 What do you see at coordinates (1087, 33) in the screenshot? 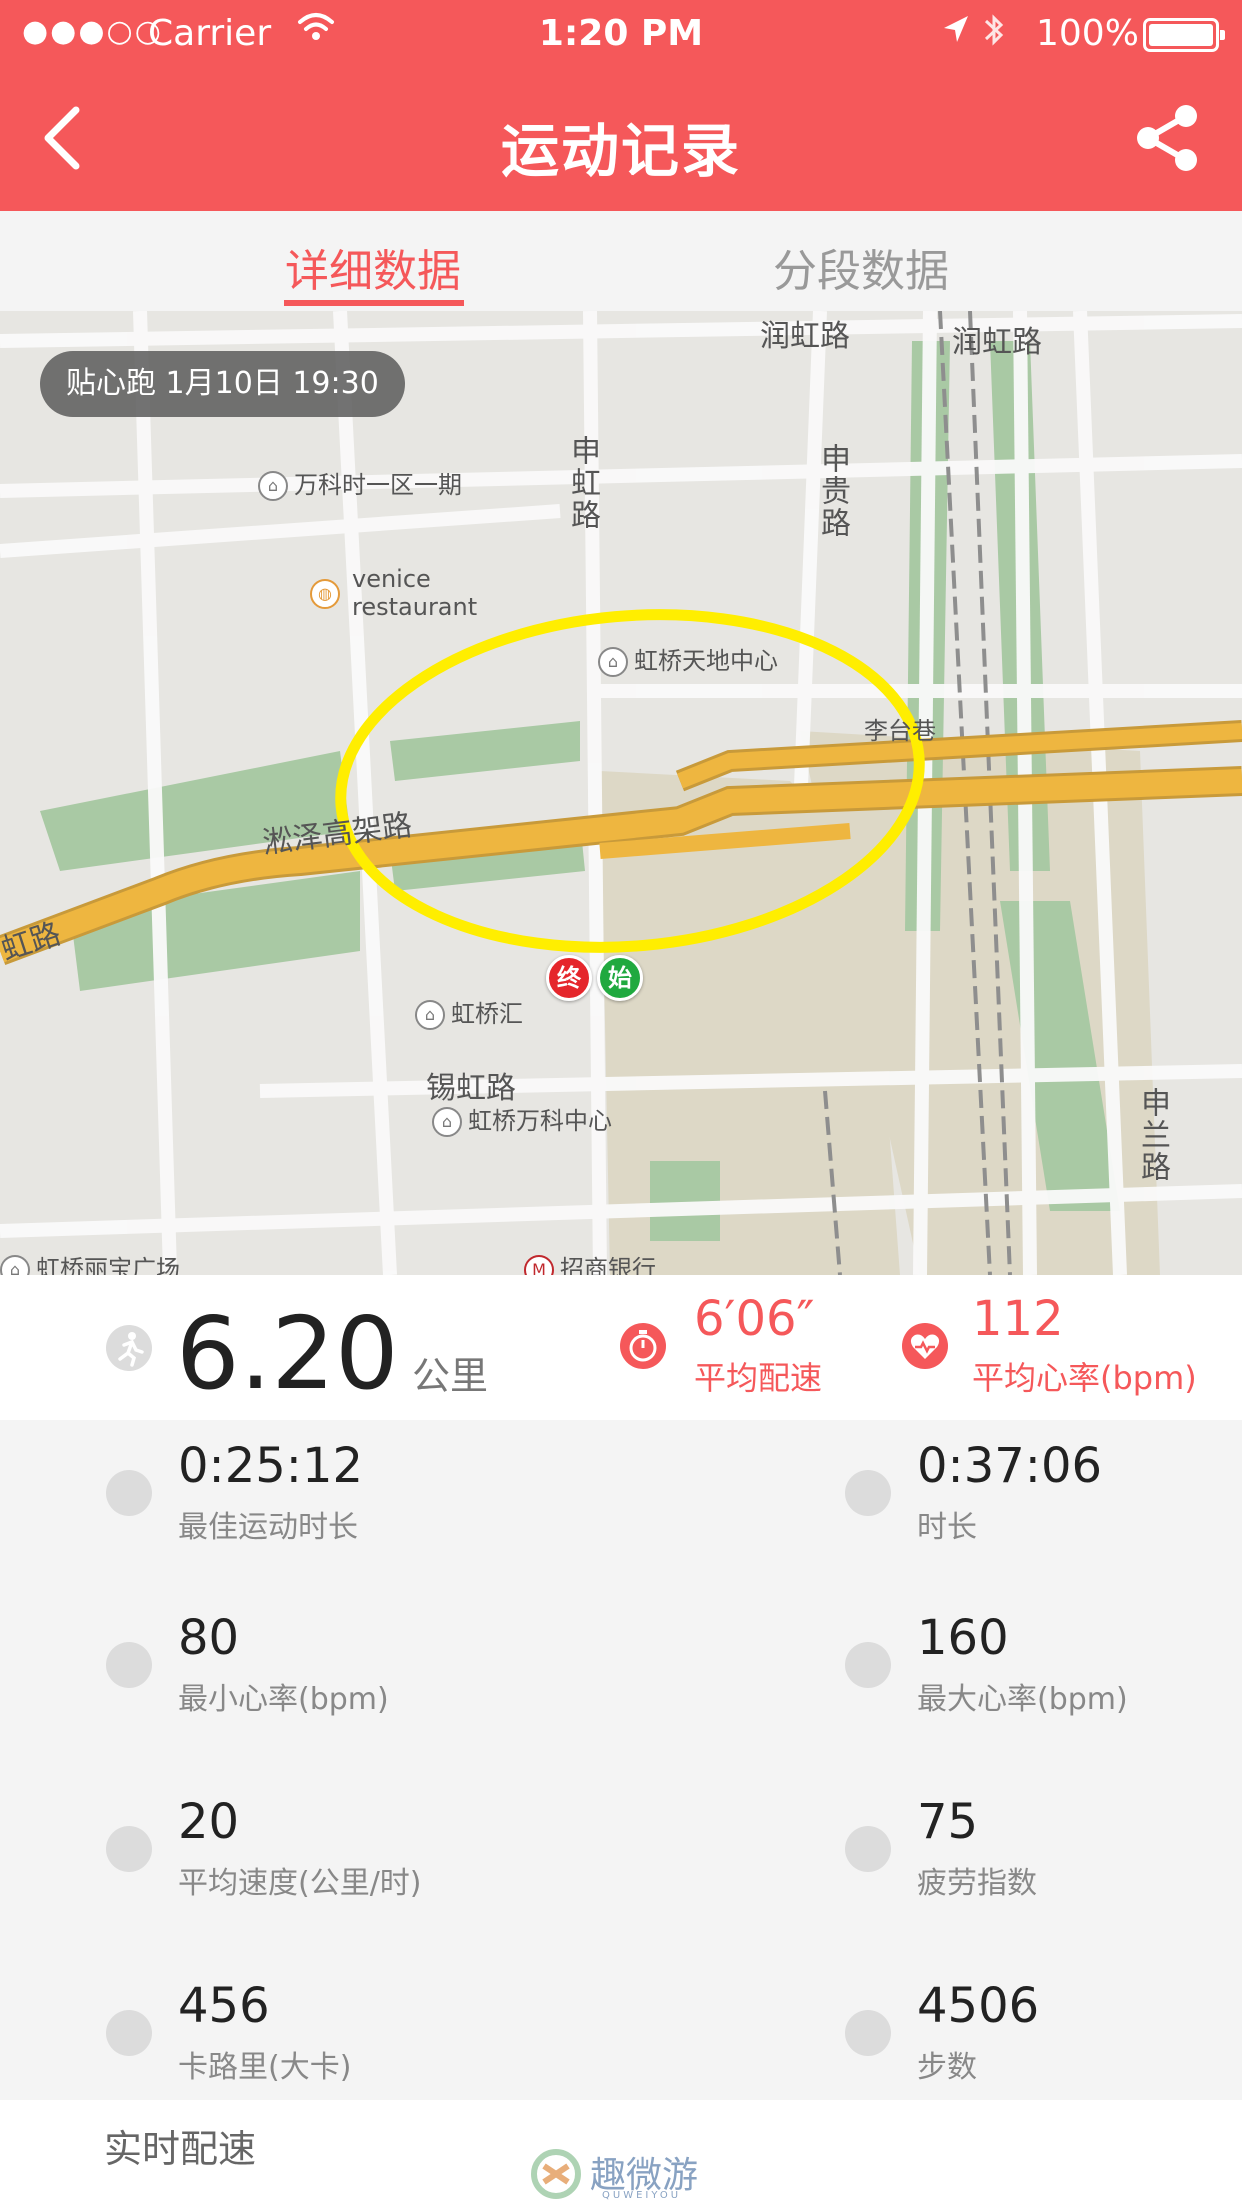
I see `battery-percent: 100%` at bounding box center [1087, 33].